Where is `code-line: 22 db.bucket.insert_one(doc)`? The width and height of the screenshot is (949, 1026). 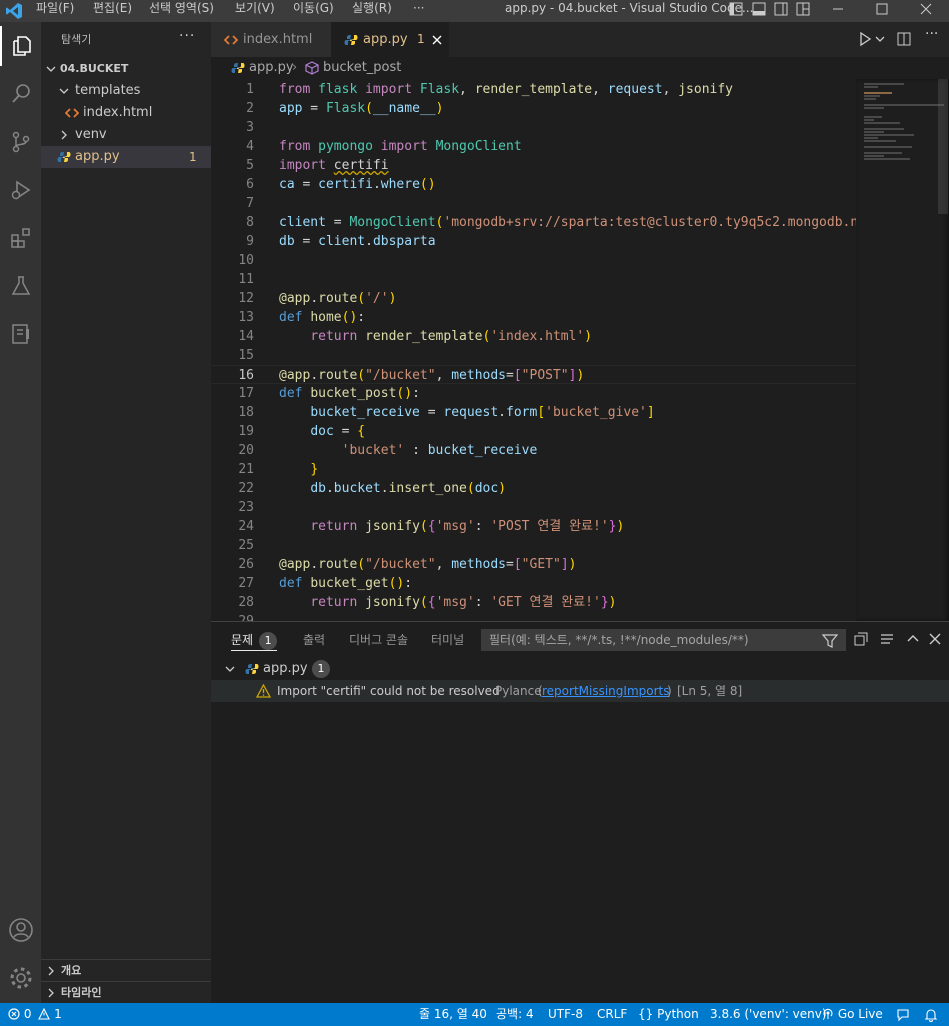
code-line: 22 db.bucket.insert_one(doc) is located at coordinates (533, 488).